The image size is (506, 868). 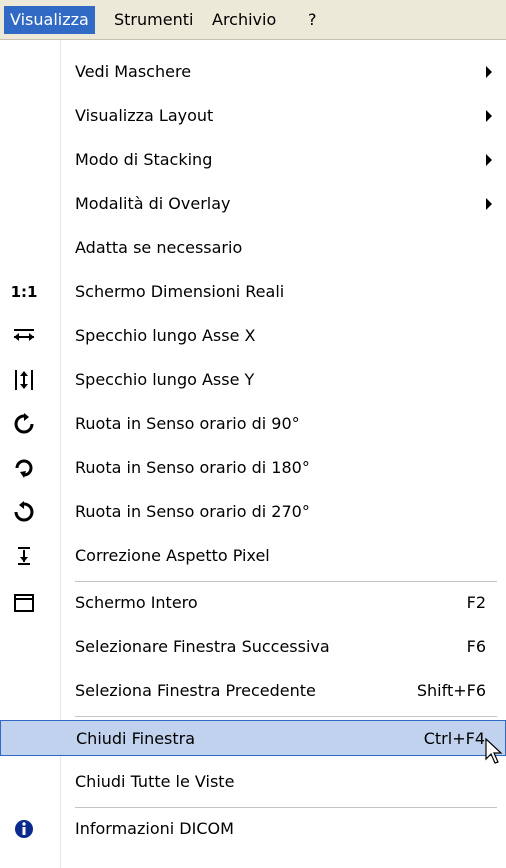 I want to click on menu-bar: Visualizza Strumenti Archivio ?, so click(x=253, y=20).